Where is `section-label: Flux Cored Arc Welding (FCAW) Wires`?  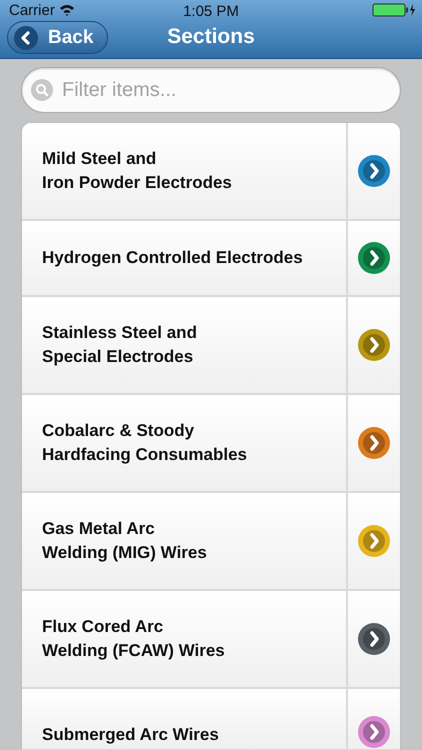 section-label: Flux Cored Arc Welding (FCAW) Wires is located at coordinates (133, 639).